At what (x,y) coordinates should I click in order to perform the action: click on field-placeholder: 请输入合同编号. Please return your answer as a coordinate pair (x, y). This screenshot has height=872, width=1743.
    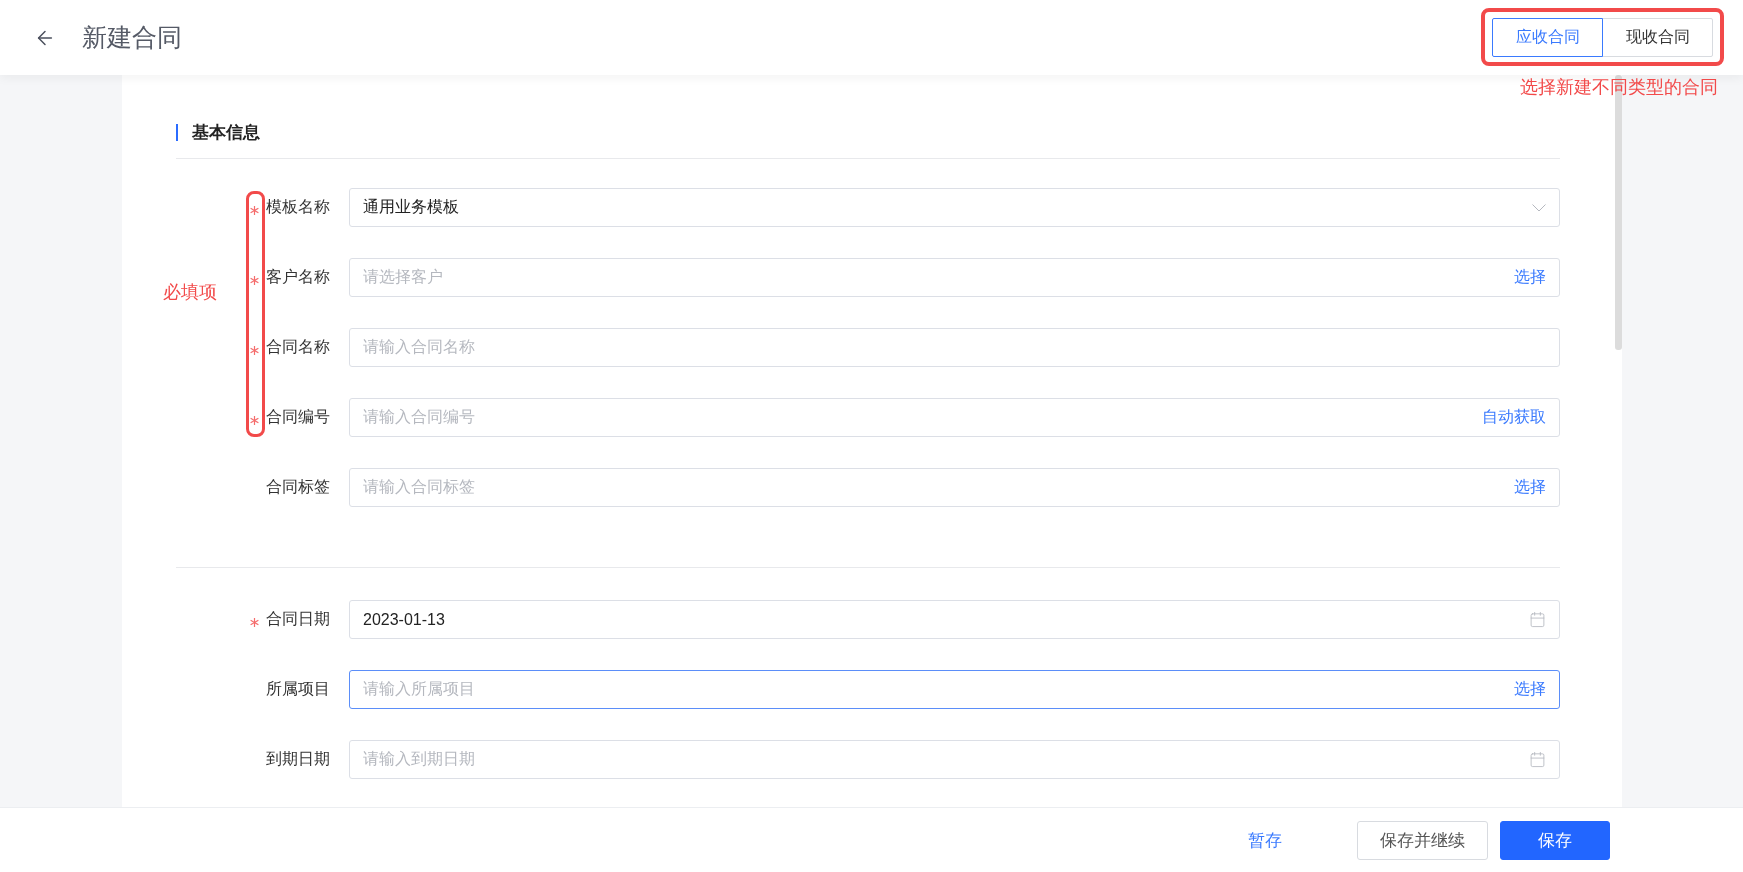
    Looking at the image, I should click on (419, 417).